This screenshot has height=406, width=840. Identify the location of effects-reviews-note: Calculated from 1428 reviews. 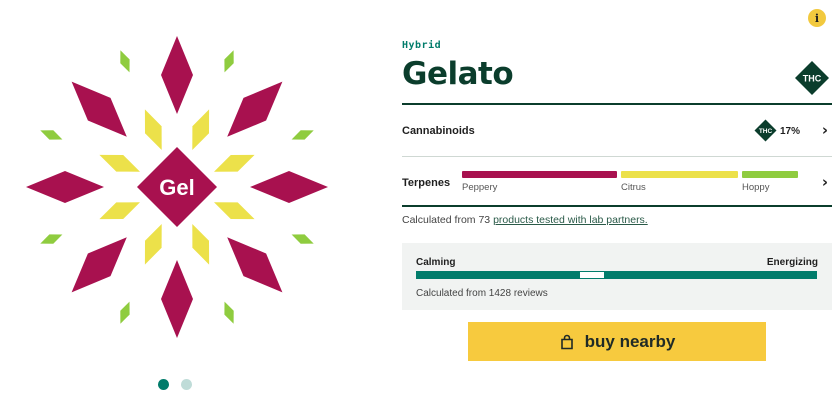
(482, 293).